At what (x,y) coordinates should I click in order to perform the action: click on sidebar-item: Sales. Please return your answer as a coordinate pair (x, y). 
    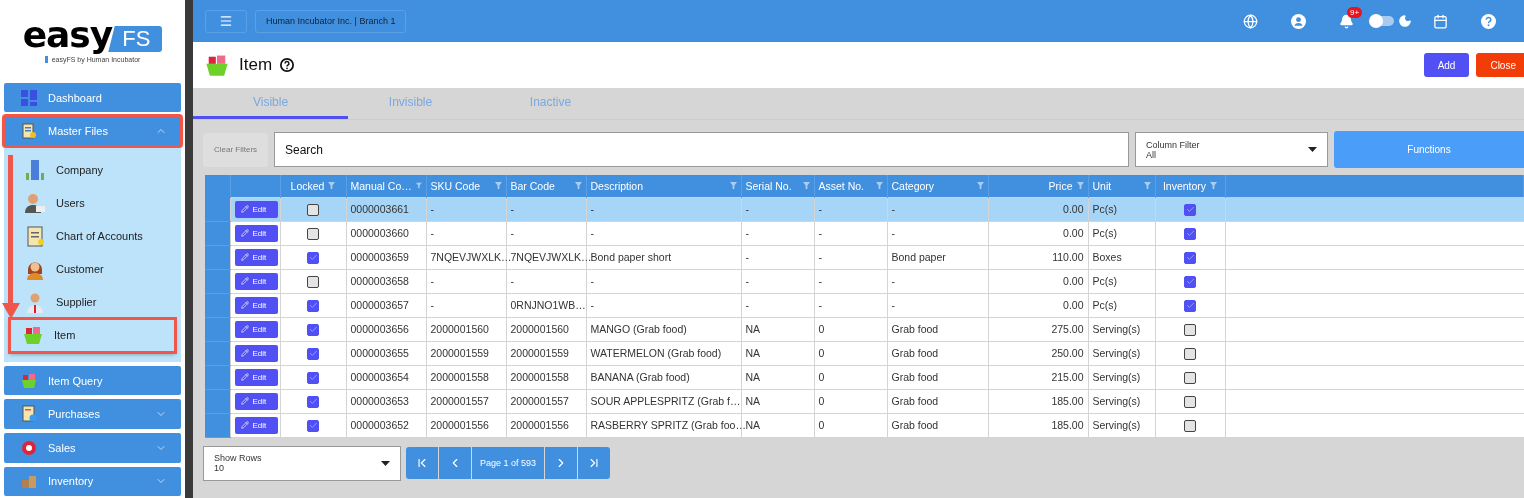
    Looking at the image, I should click on (92, 448).